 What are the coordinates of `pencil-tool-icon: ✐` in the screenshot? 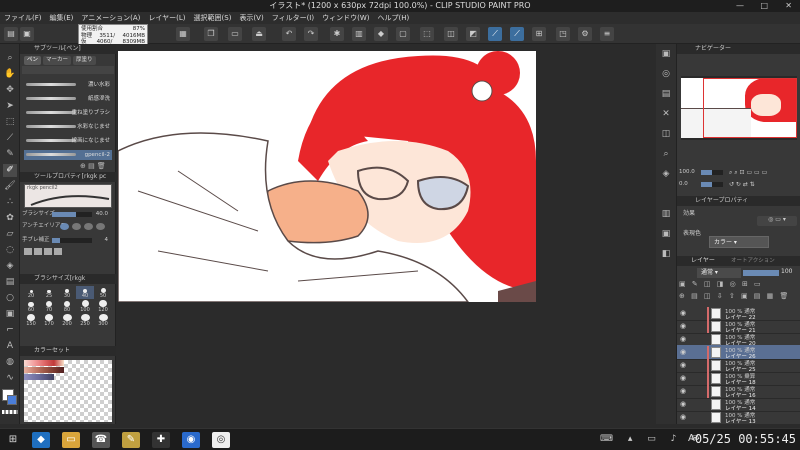 It's located at (10, 170).